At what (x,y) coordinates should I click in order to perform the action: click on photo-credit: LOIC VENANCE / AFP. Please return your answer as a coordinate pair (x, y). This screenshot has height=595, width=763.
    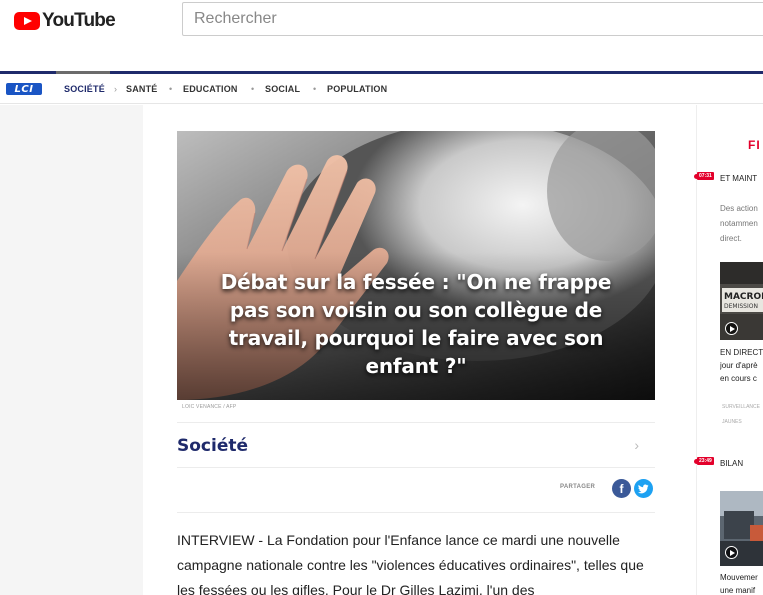
    Looking at the image, I should click on (209, 407).